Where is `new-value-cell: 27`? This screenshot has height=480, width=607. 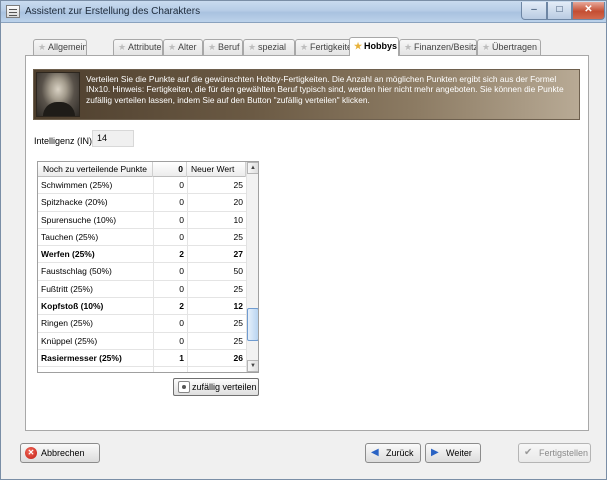
new-value-cell: 27 is located at coordinates (215, 255).